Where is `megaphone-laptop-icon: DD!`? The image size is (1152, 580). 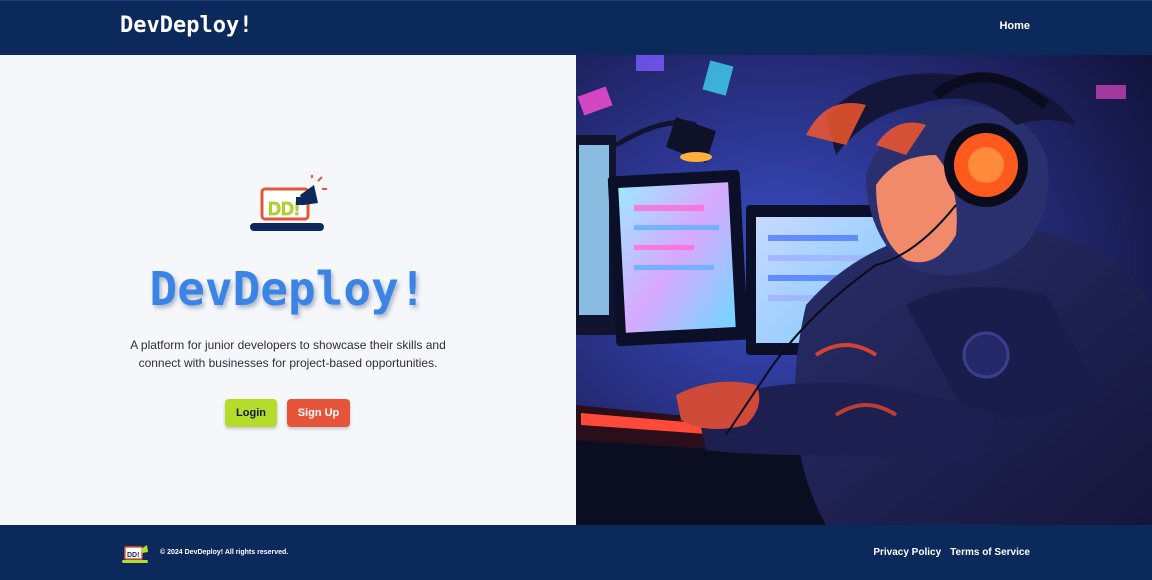 megaphone-laptop-icon: DD! is located at coordinates (288, 203).